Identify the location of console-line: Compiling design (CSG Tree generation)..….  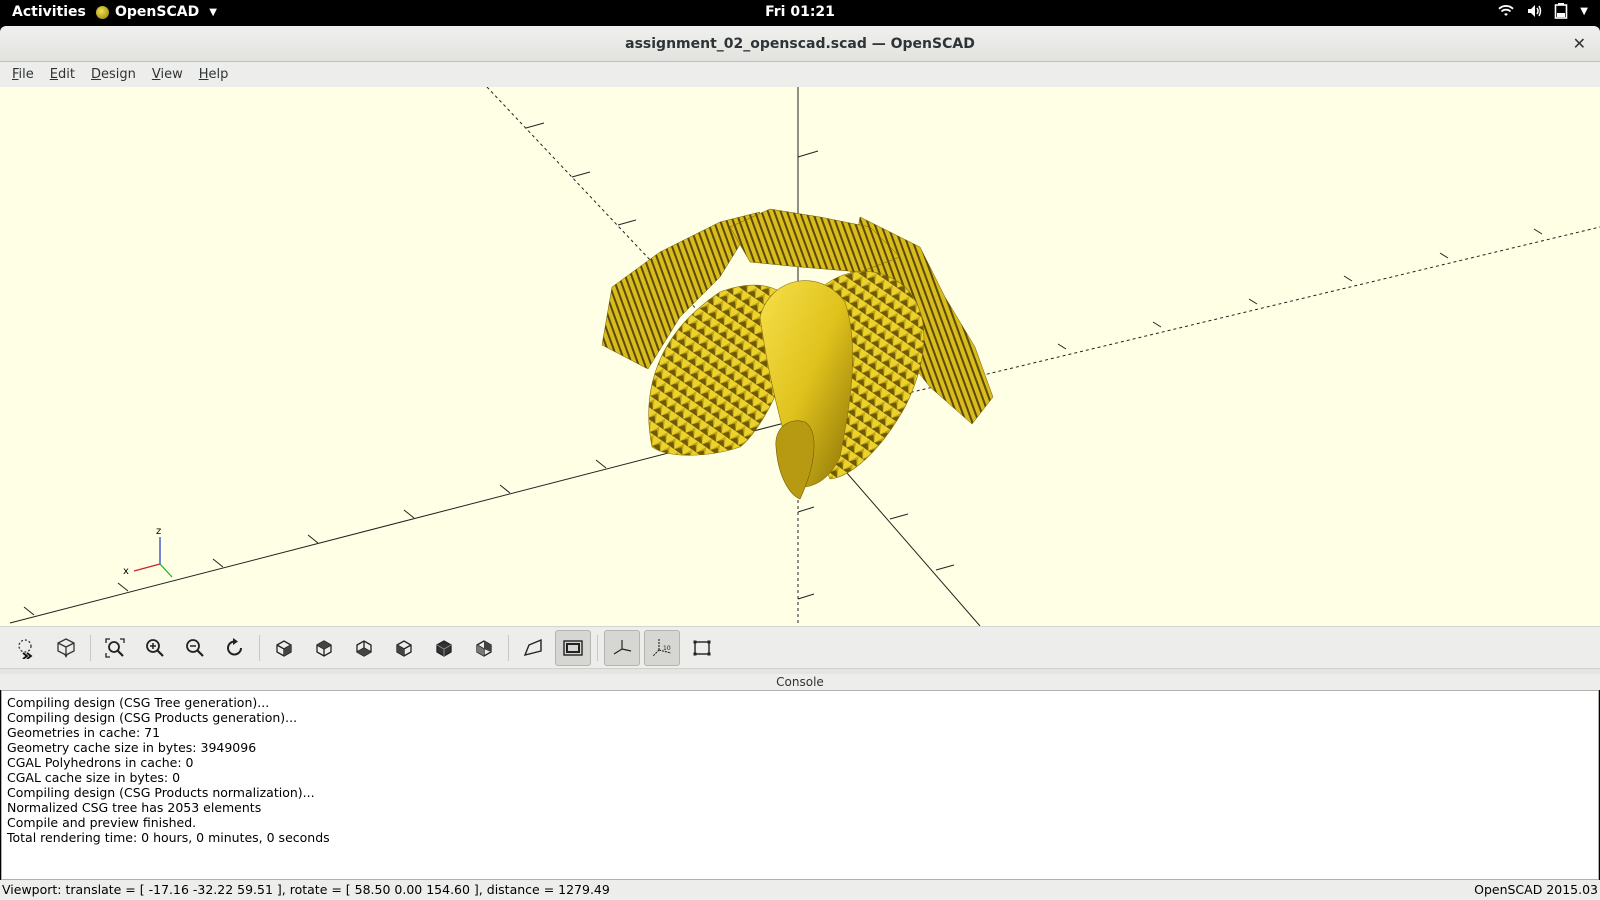
(138, 702).